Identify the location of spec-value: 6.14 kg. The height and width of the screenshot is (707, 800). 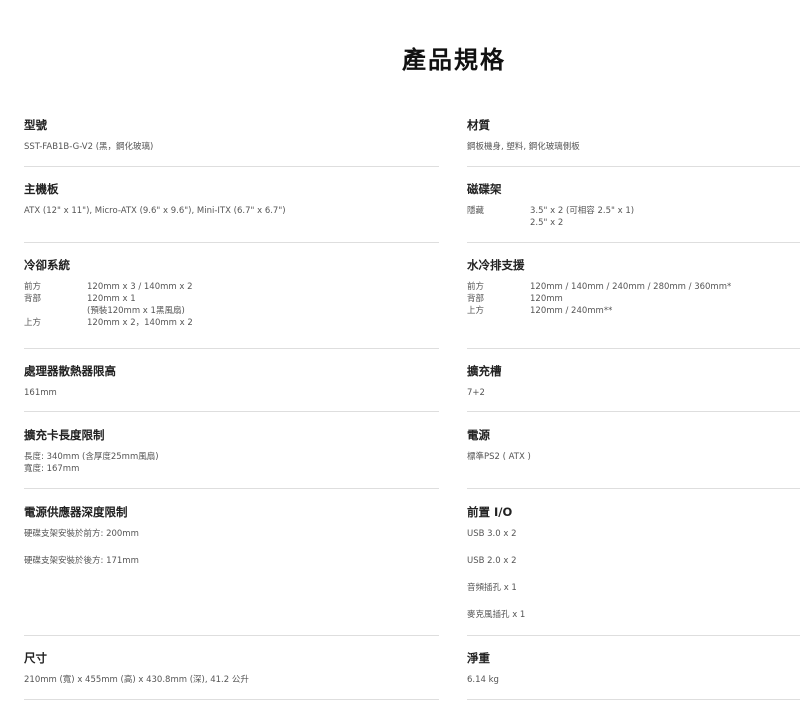
(483, 680).